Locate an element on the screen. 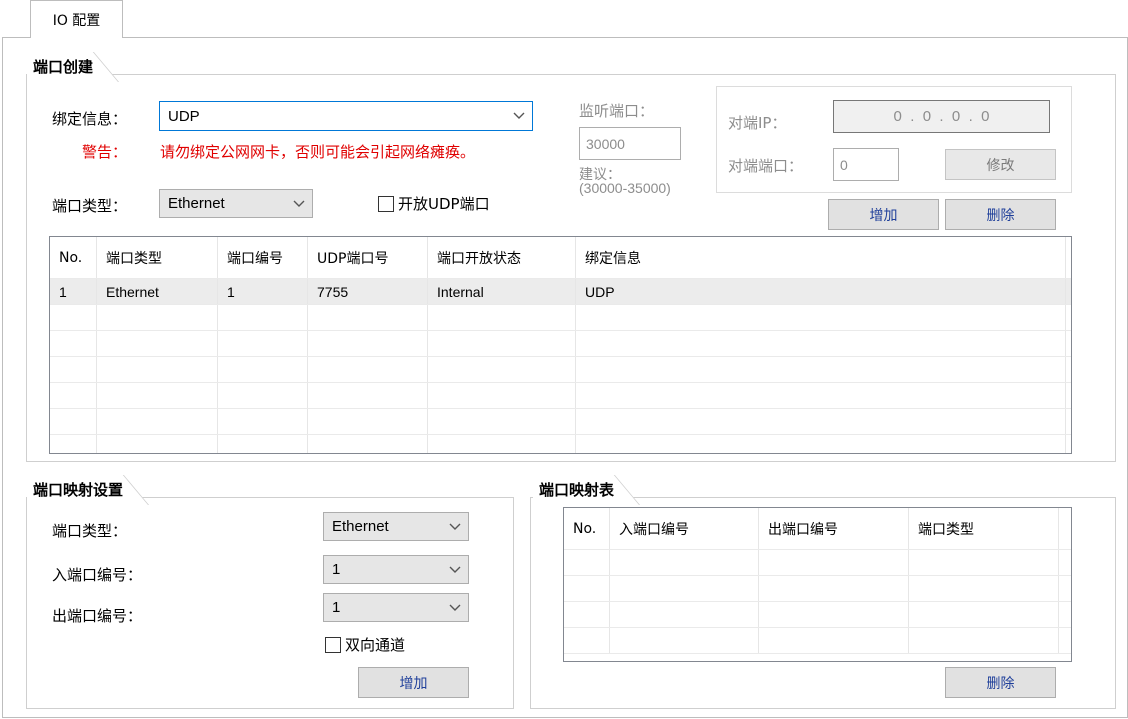 The height and width of the screenshot is (719, 1128). add-mapping-button: 增加 is located at coordinates (413, 682).